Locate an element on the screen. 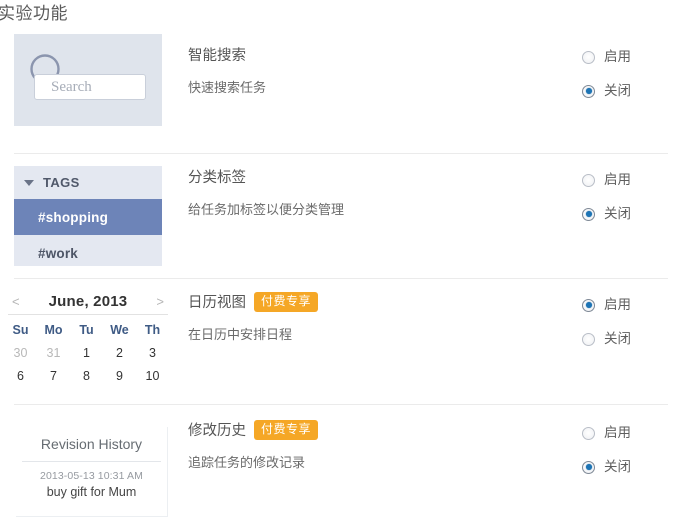  calendar-dow: Th is located at coordinates (152, 330).